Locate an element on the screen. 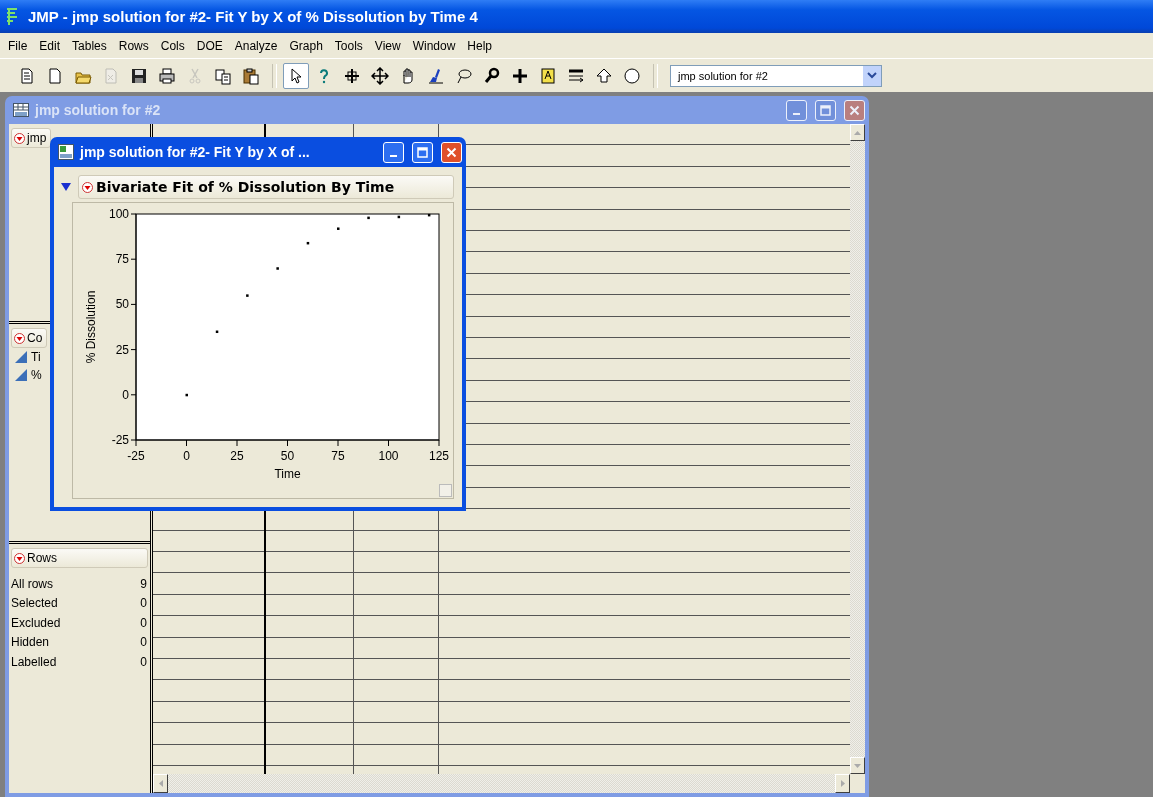 This screenshot has width=1153, height=797. close-button is located at coordinates (451, 152).